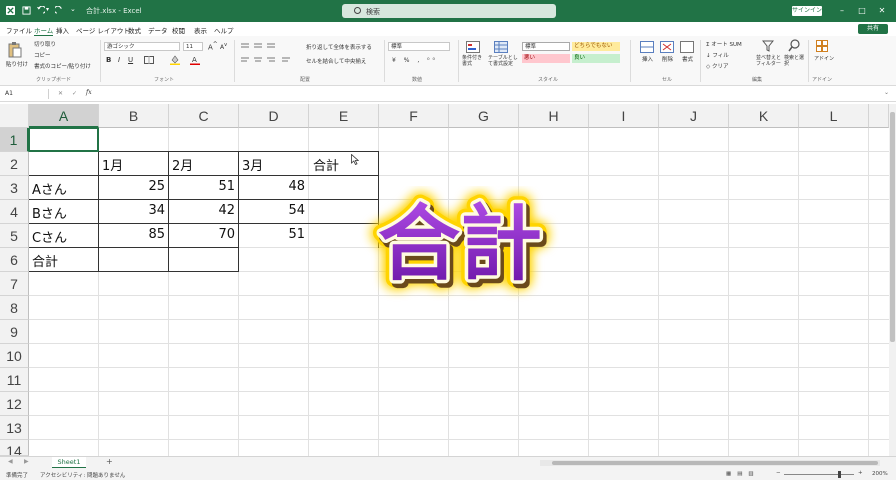 The image size is (896, 480). What do you see at coordinates (647, 47) in the screenshot?
I see `insert-cells-icon` at bounding box center [647, 47].